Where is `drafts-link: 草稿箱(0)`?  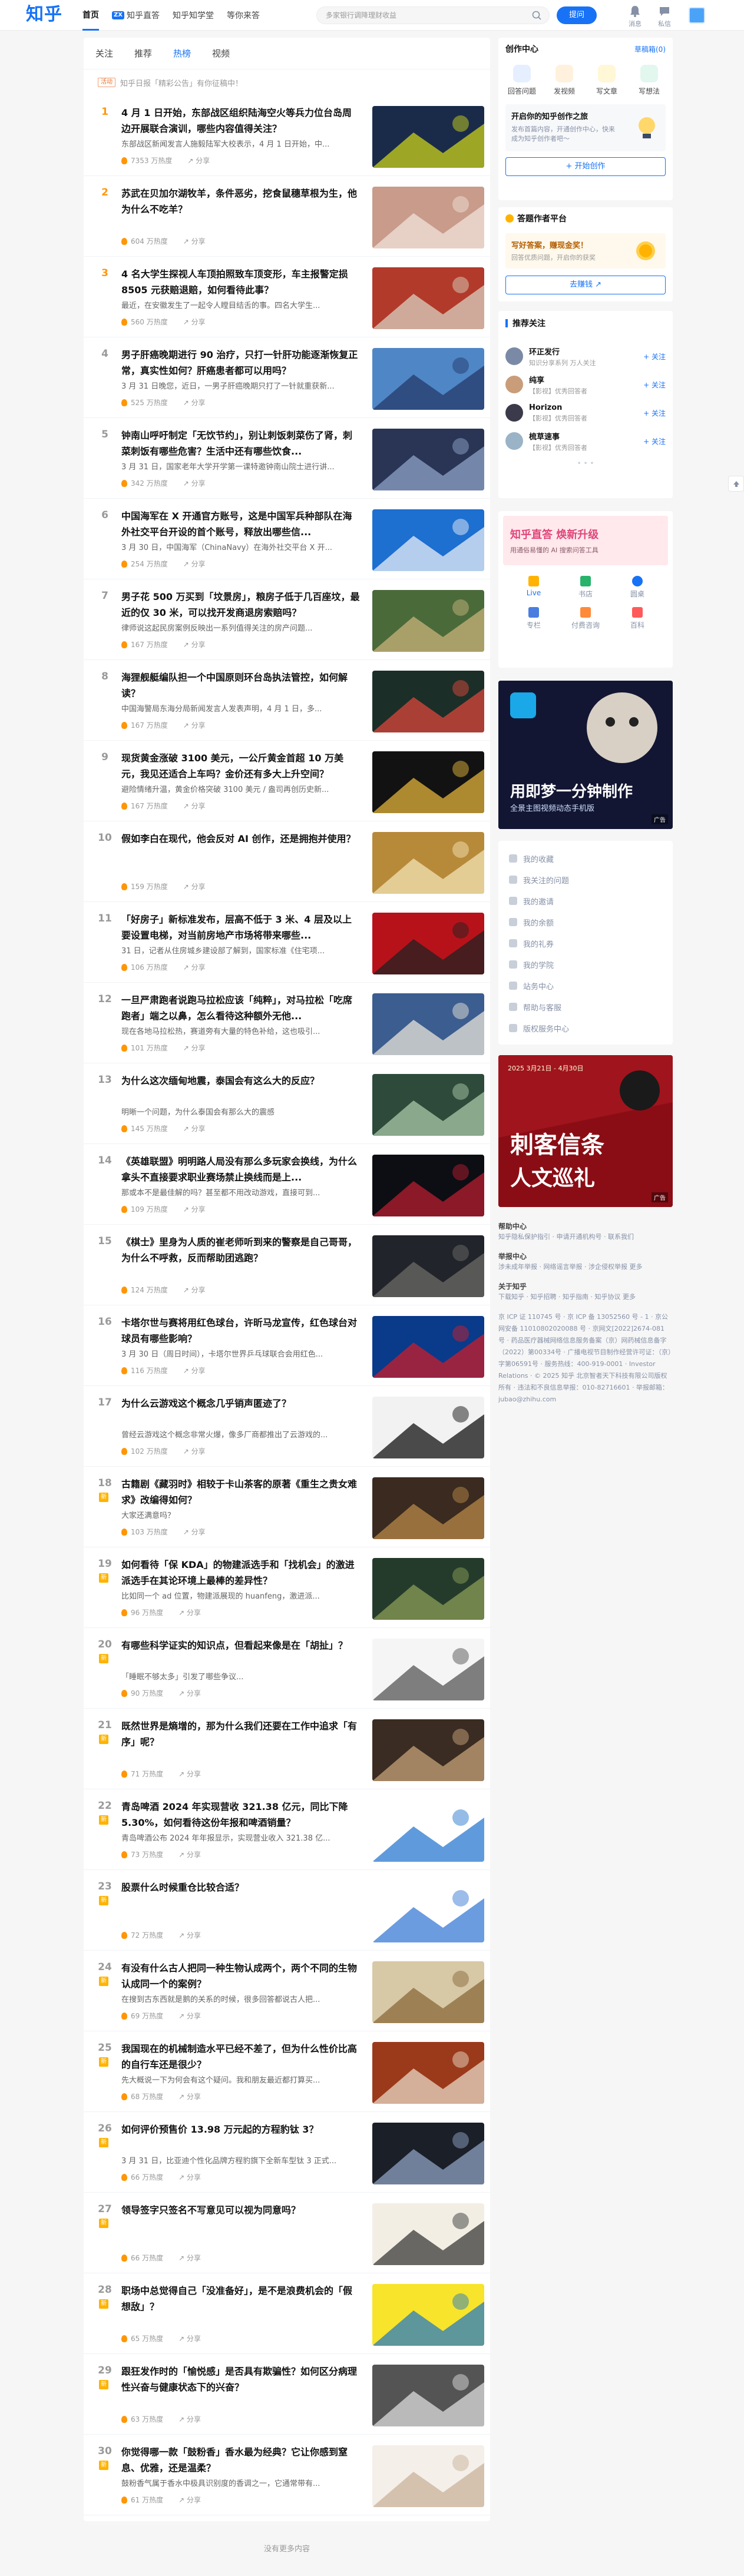 drafts-link: 草稿箱(0) is located at coordinates (650, 49).